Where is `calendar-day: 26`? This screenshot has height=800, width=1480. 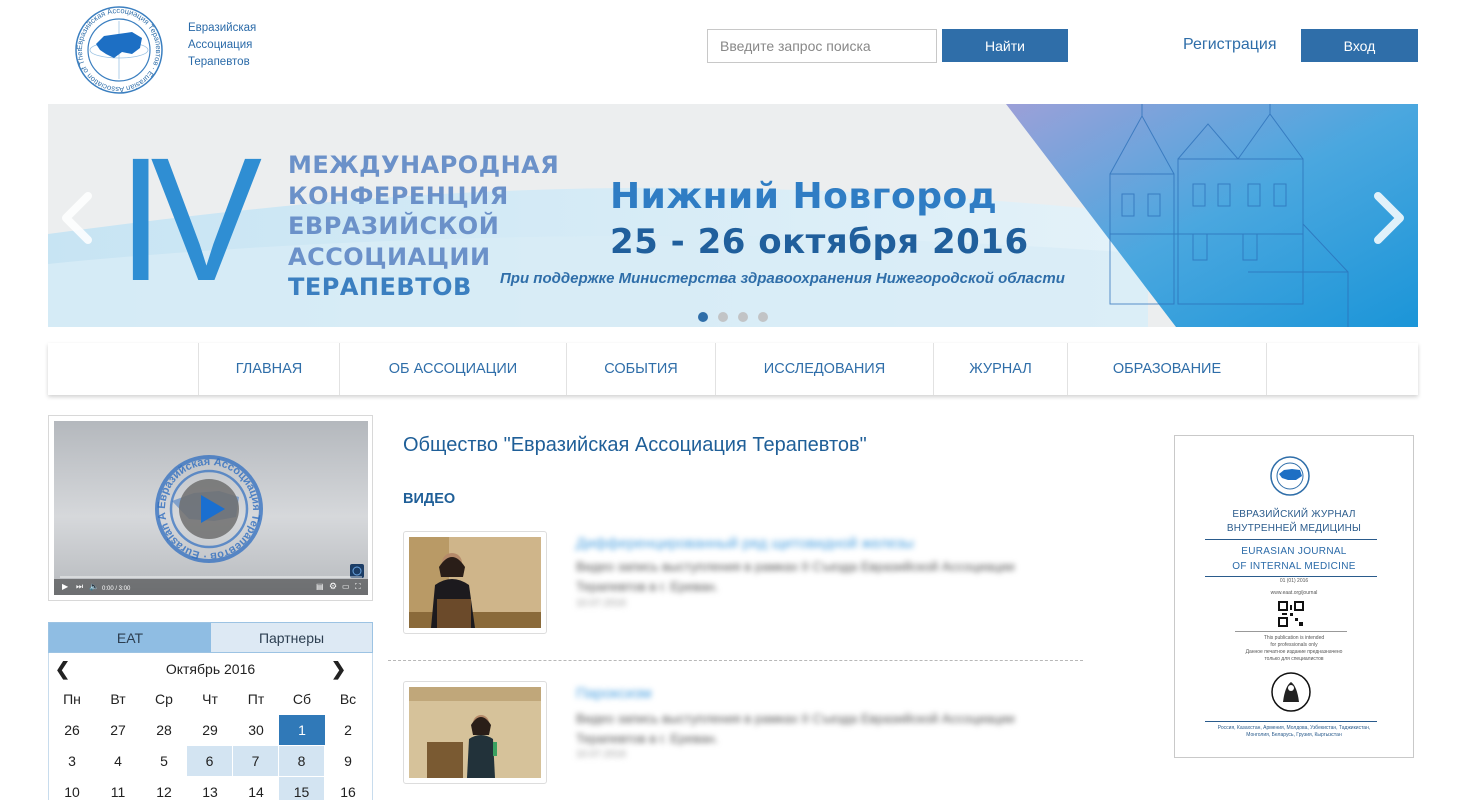
calendar-day: 26 is located at coordinates (72, 730).